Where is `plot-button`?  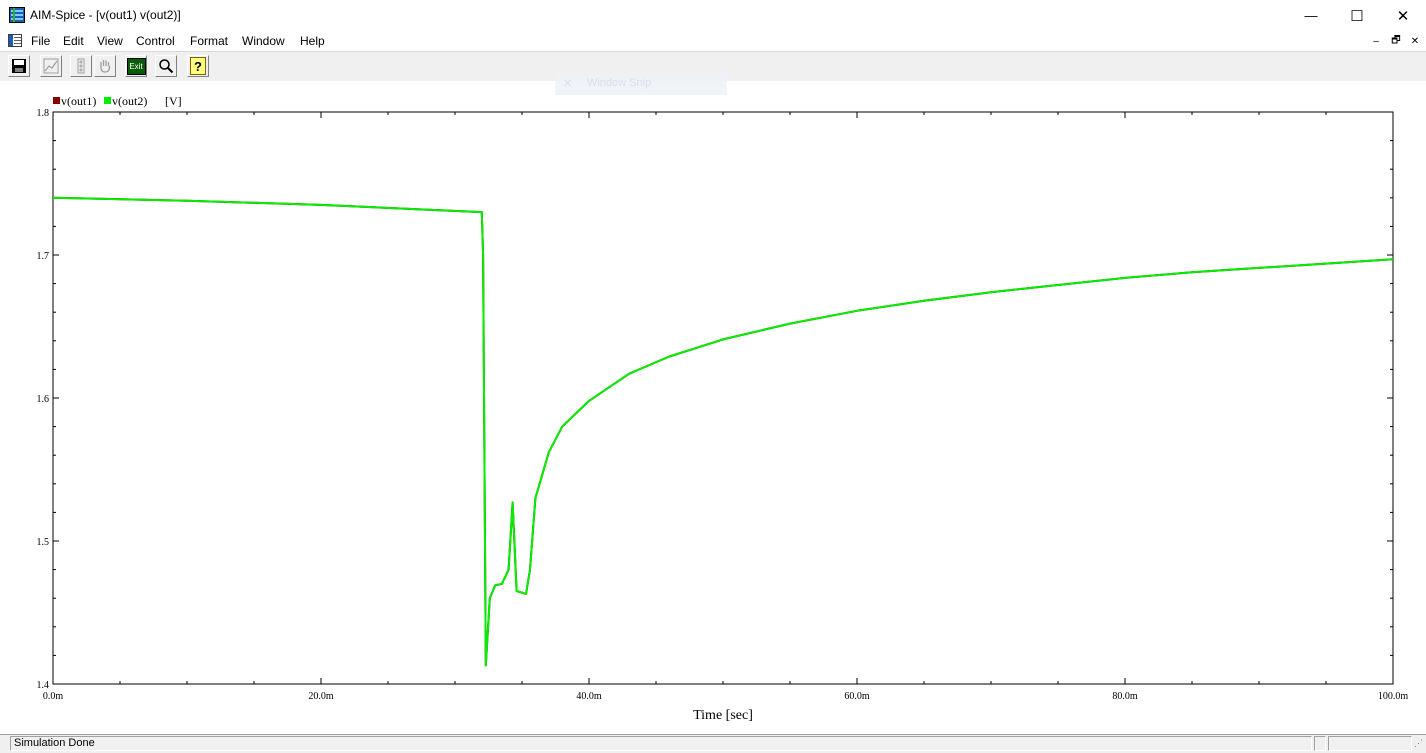
plot-button is located at coordinates (51, 66).